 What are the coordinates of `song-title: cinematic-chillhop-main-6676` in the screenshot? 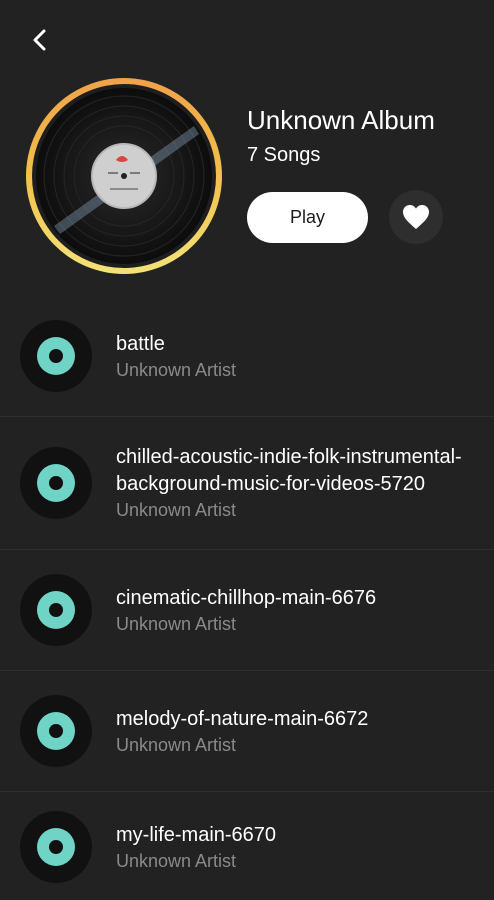 It's located at (246, 597).